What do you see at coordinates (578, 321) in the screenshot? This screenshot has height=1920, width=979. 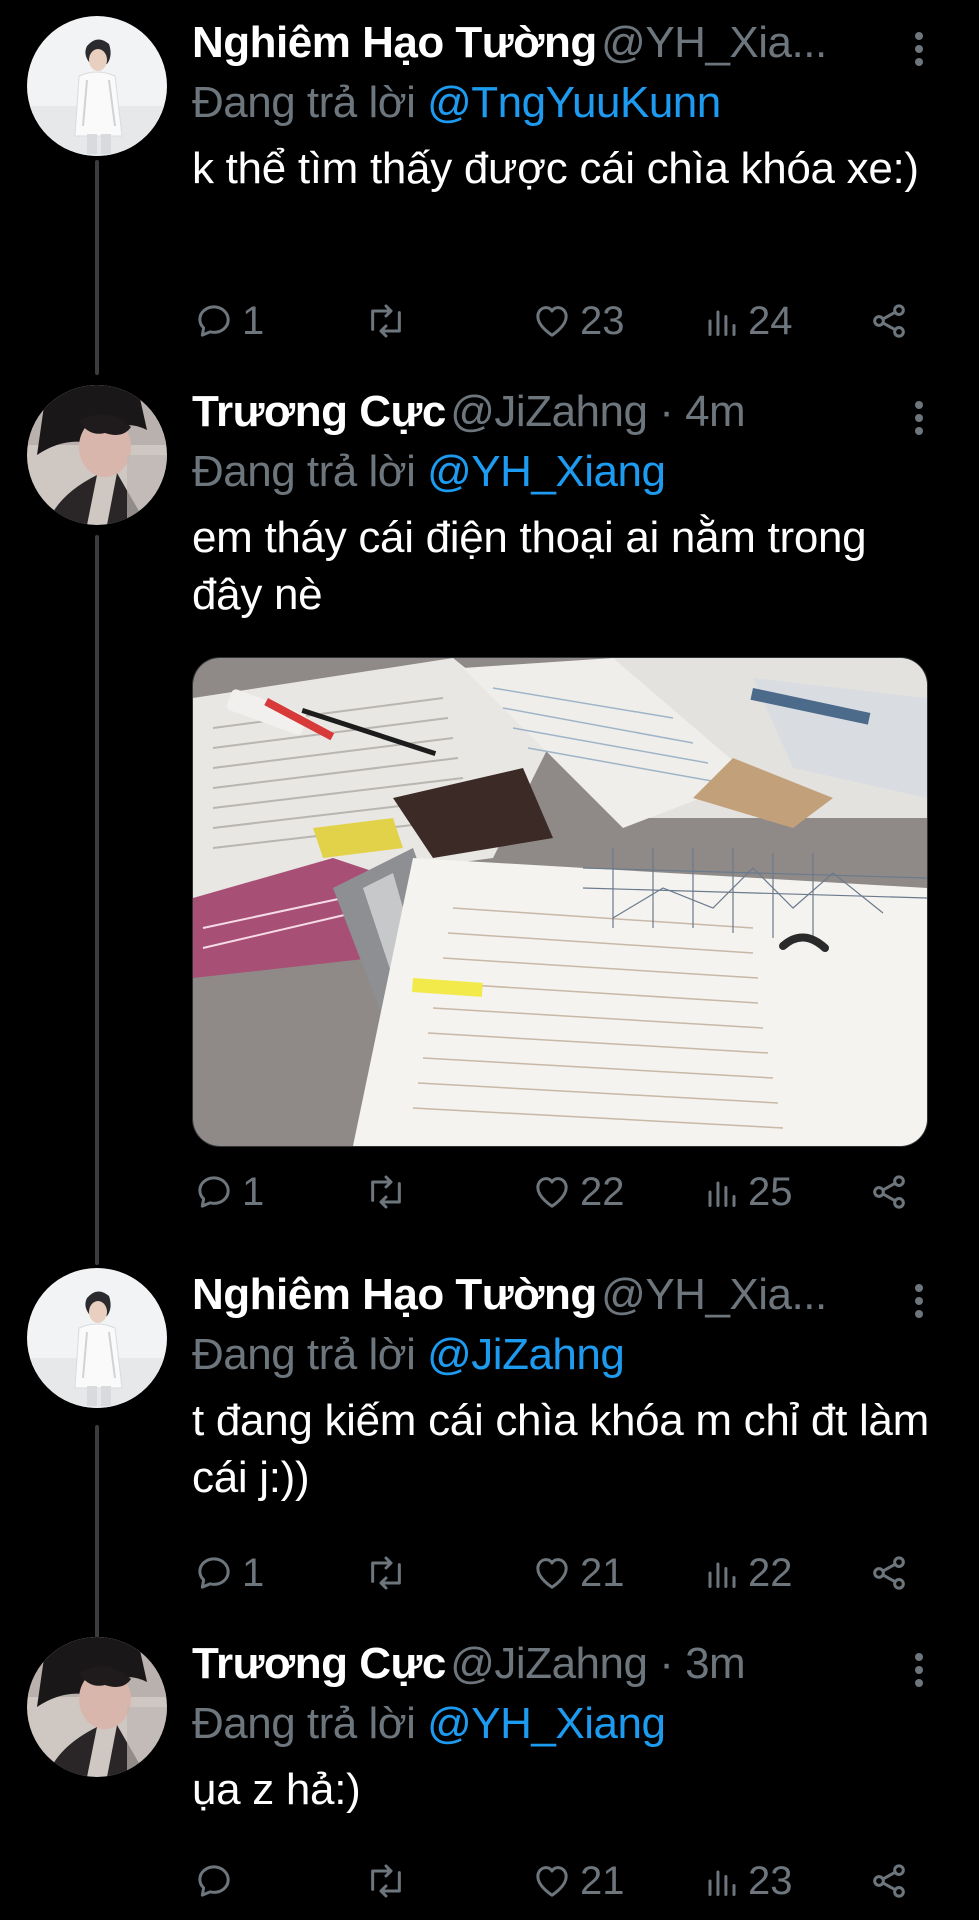 I see `like-button: 23` at bounding box center [578, 321].